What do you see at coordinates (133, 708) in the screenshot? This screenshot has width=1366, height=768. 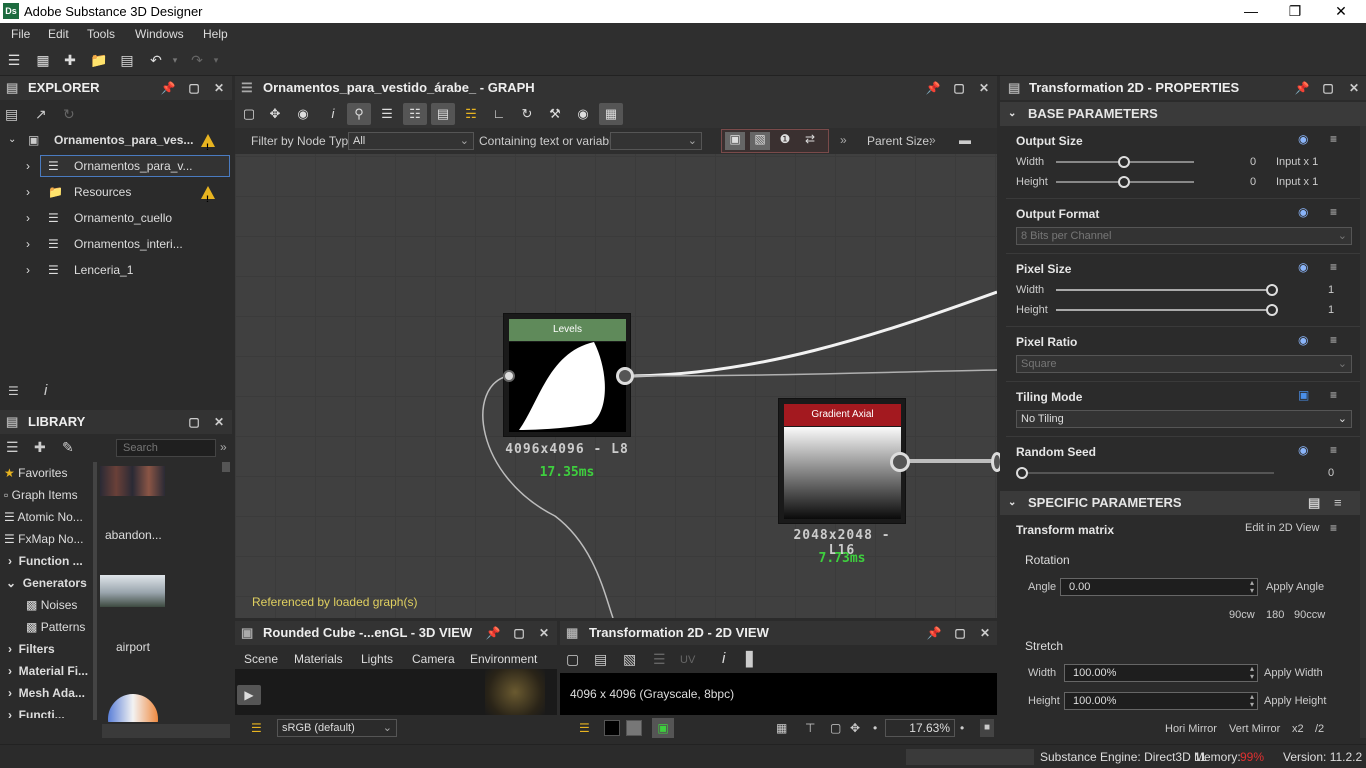 I see `thumb-gradient-sphere` at bounding box center [133, 708].